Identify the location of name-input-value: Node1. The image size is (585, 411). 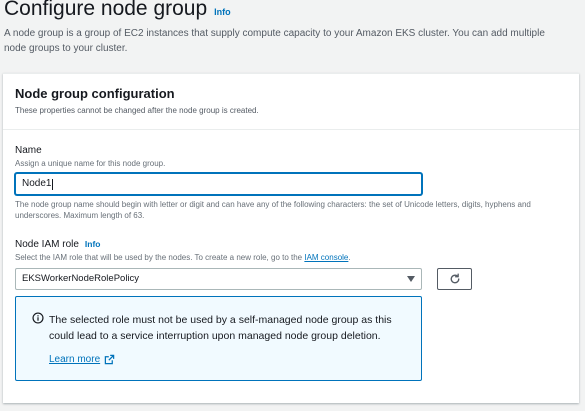
(37, 183).